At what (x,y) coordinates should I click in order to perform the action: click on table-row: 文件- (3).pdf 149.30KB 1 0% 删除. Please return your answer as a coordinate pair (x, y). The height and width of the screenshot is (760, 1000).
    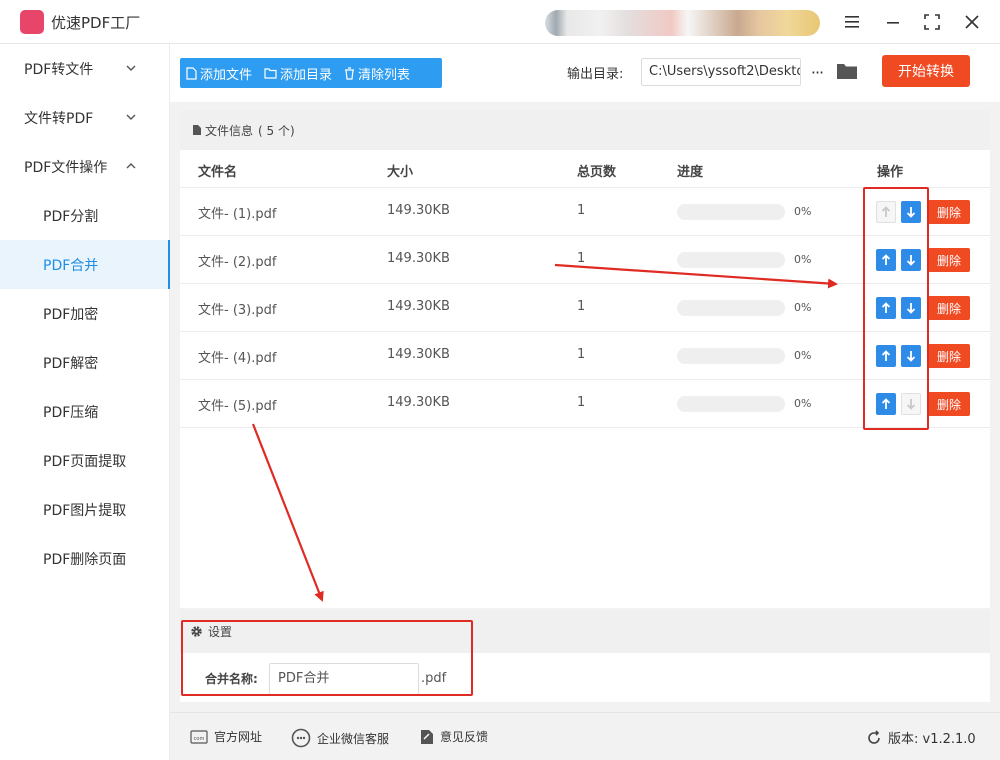
    Looking at the image, I should click on (585, 308).